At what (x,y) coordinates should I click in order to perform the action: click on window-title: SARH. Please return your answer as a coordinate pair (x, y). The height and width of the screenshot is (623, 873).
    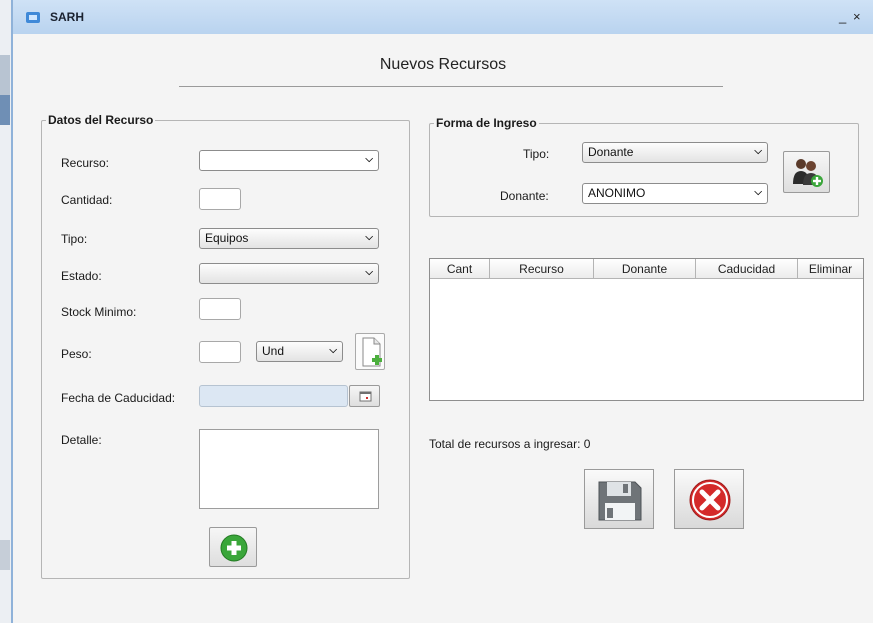
    Looking at the image, I should click on (67, 17).